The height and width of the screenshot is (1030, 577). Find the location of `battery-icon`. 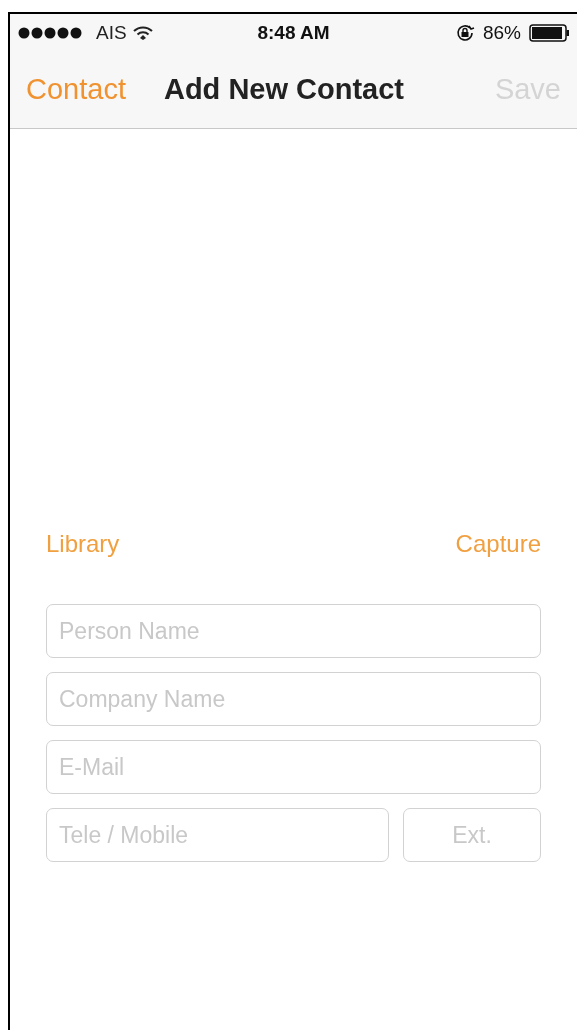

battery-icon is located at coordinates (549, 33).